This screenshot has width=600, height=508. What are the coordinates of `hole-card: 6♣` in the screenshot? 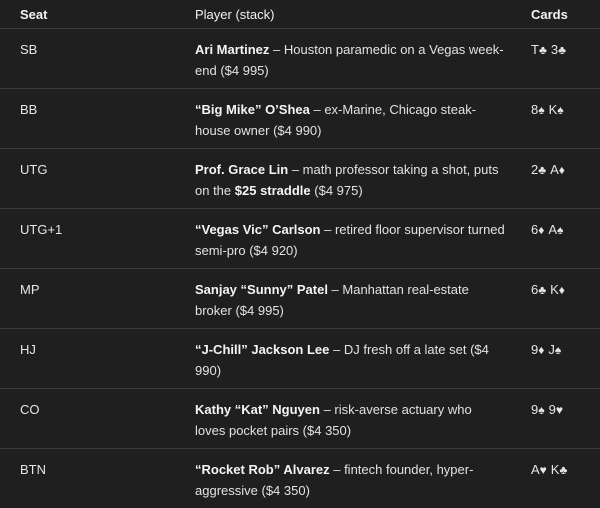 It's located at (538, 290).